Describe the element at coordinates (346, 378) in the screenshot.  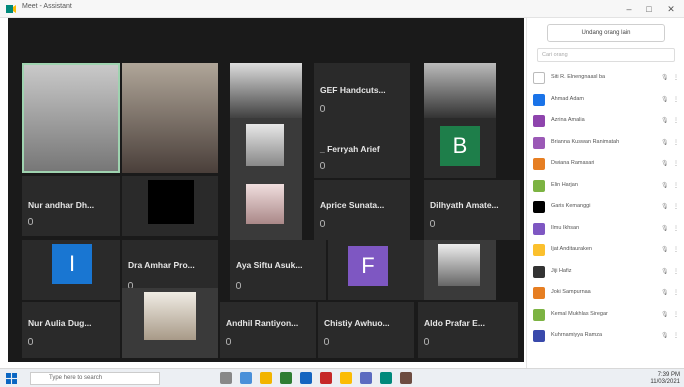
I see `chrome-icon` at that location.